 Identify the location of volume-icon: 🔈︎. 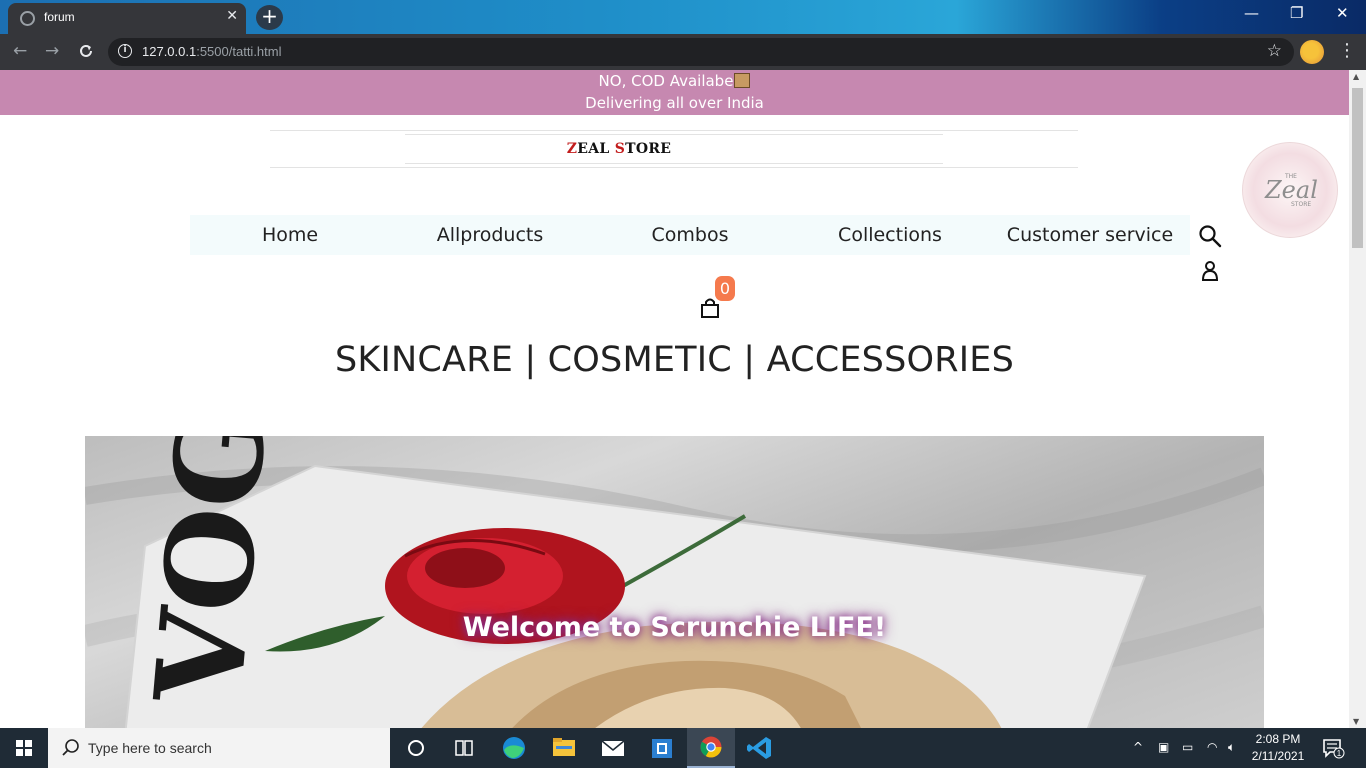
(1231, 747).